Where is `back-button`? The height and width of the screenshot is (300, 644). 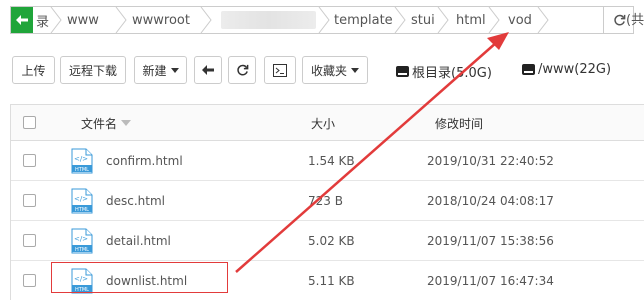
back-button is located at coordinates (22, 20).